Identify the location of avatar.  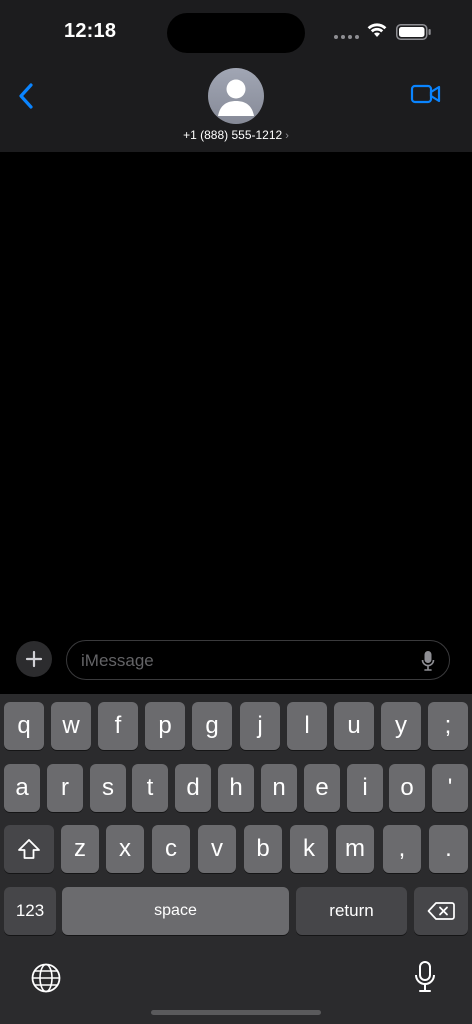
(236, 96).